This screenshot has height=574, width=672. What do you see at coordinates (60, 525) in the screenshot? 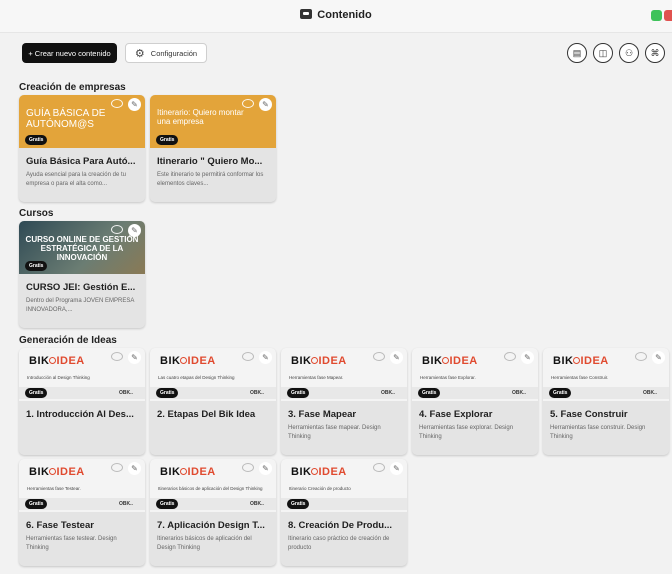
I see `card-title: 6. Fase Testear` at bounding box center [60, 525].